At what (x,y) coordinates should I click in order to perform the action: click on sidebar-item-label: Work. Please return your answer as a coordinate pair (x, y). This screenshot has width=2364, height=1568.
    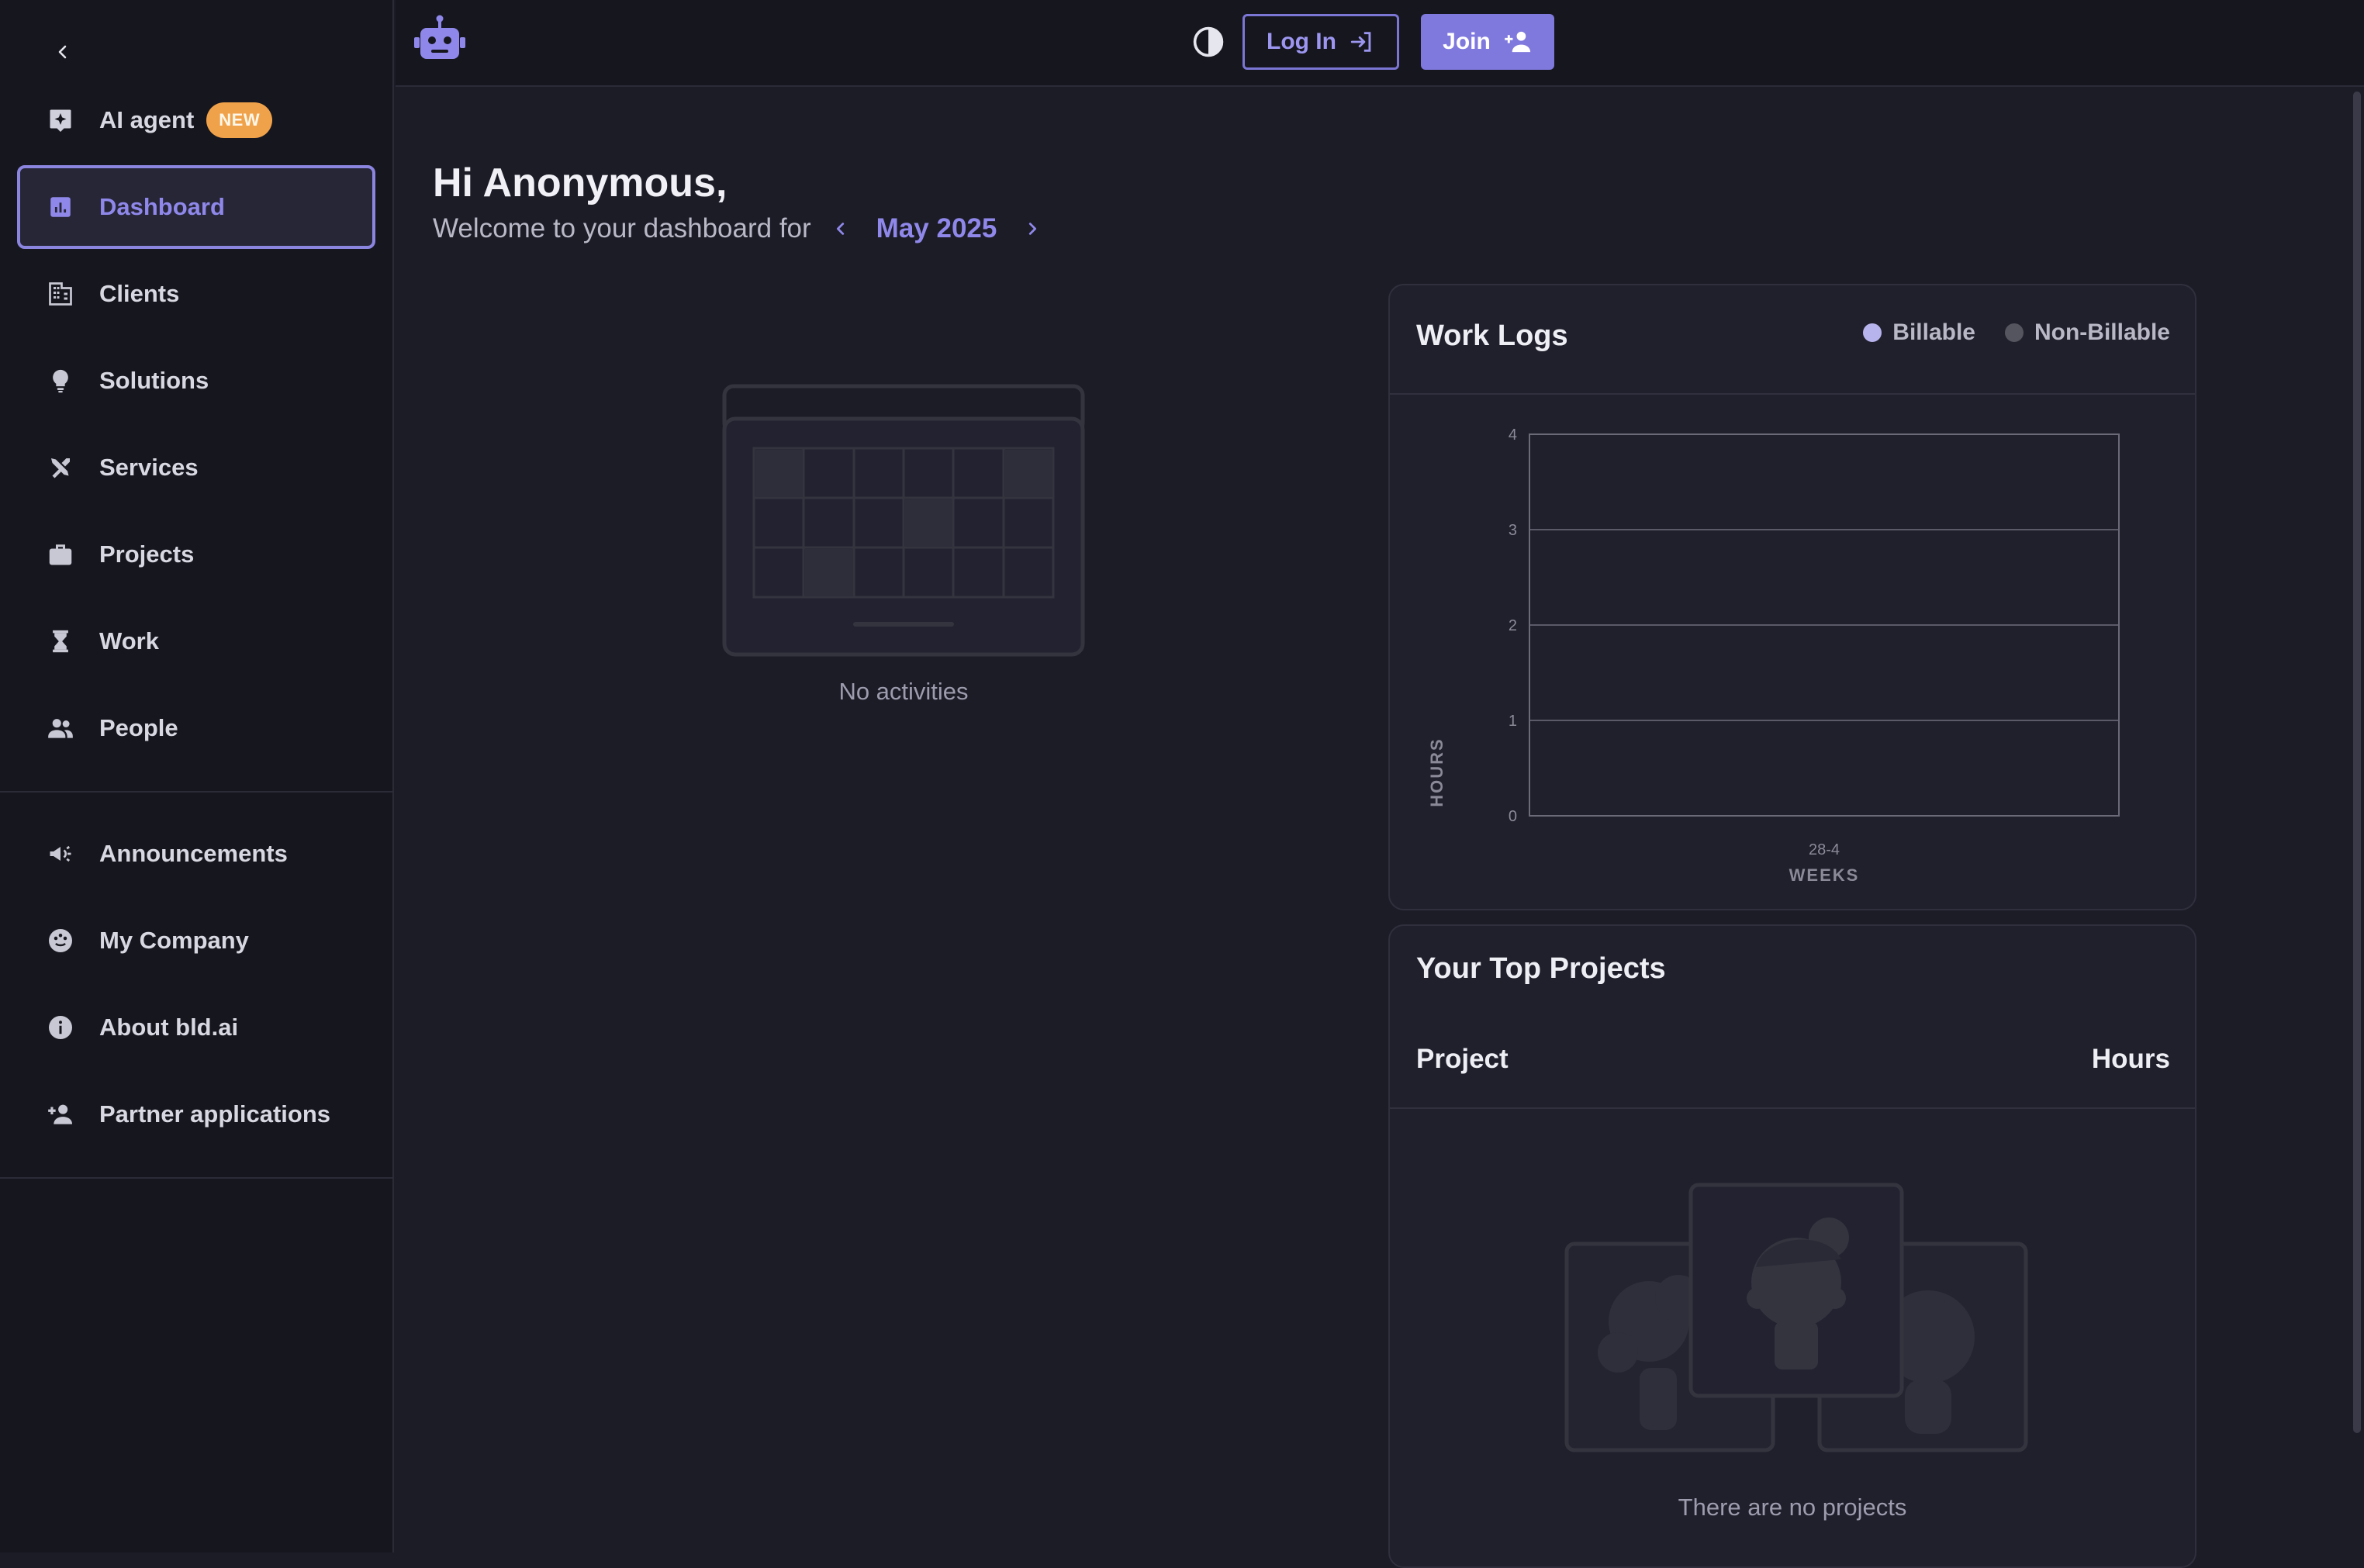
    Looking at the image, I should click on (129, 640).